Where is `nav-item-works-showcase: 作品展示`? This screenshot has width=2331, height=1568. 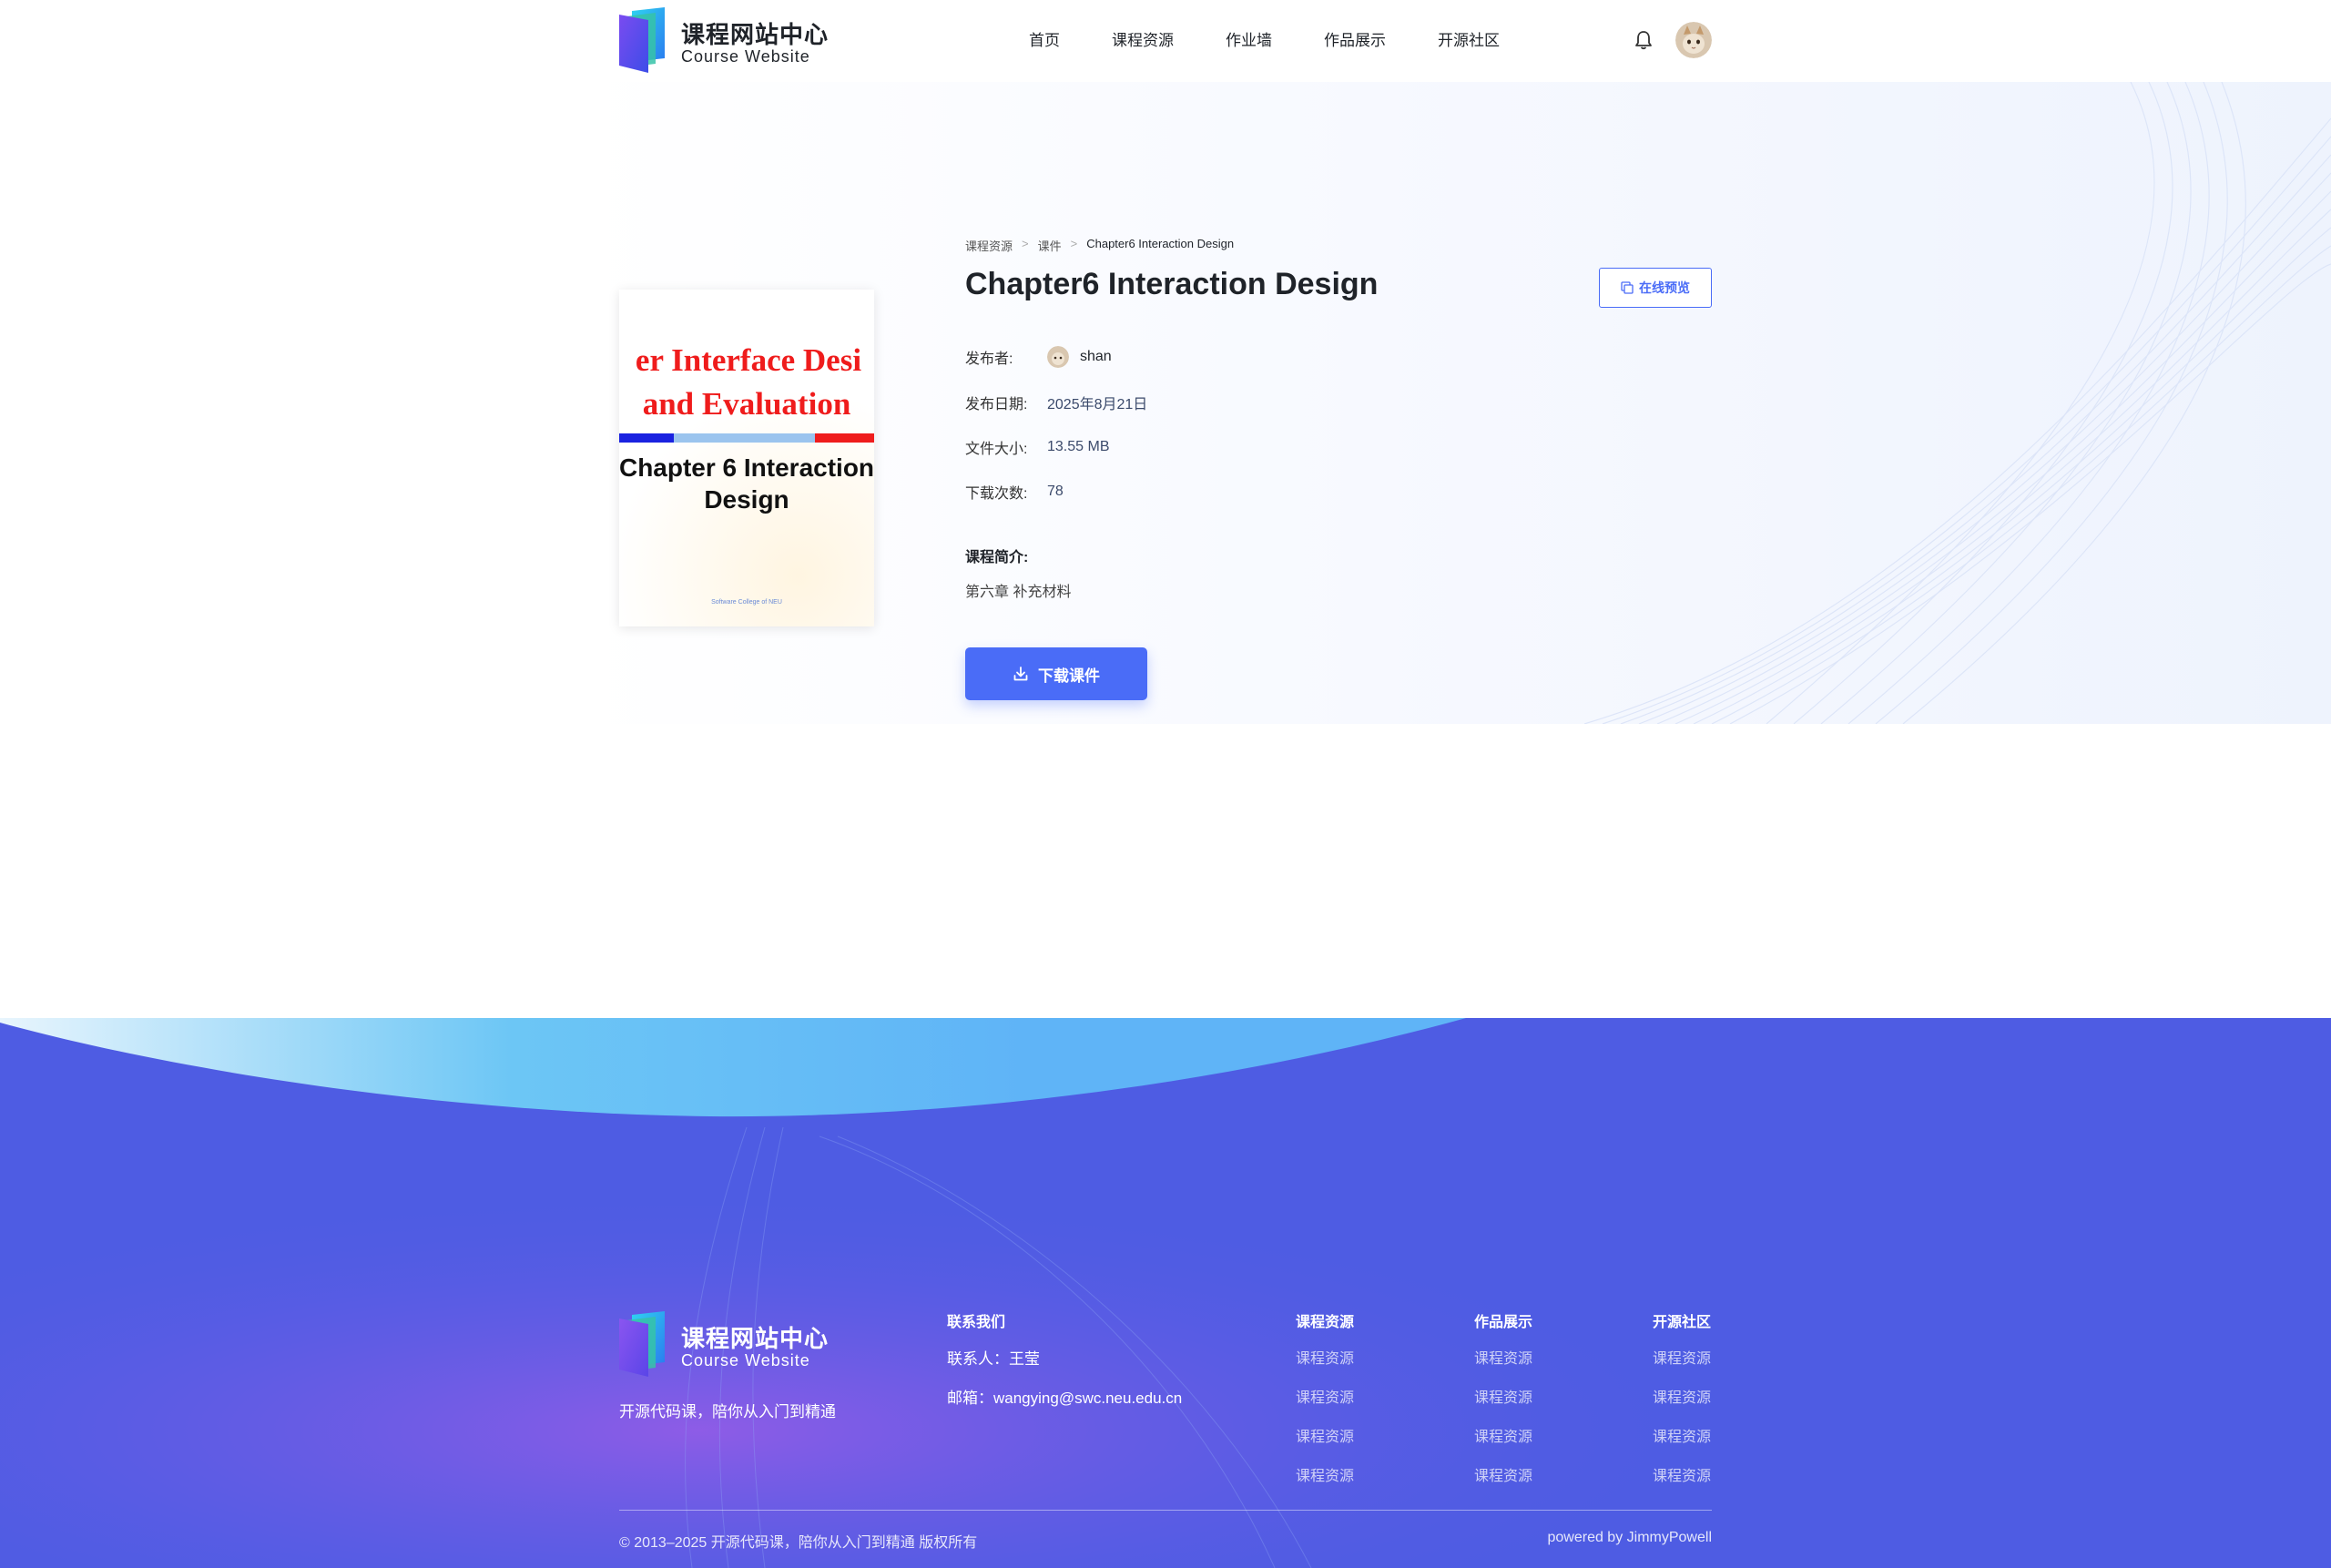 nav-item-works-showcase: 作品展示 is located at coordinates (1355, 41).